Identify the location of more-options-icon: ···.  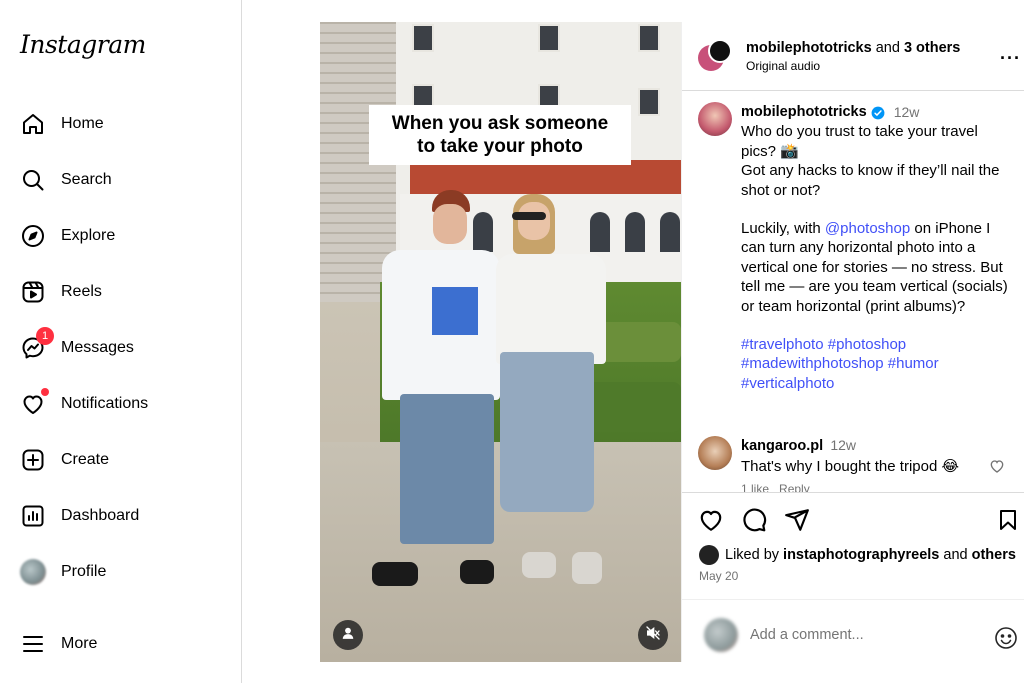
(1010, 58).